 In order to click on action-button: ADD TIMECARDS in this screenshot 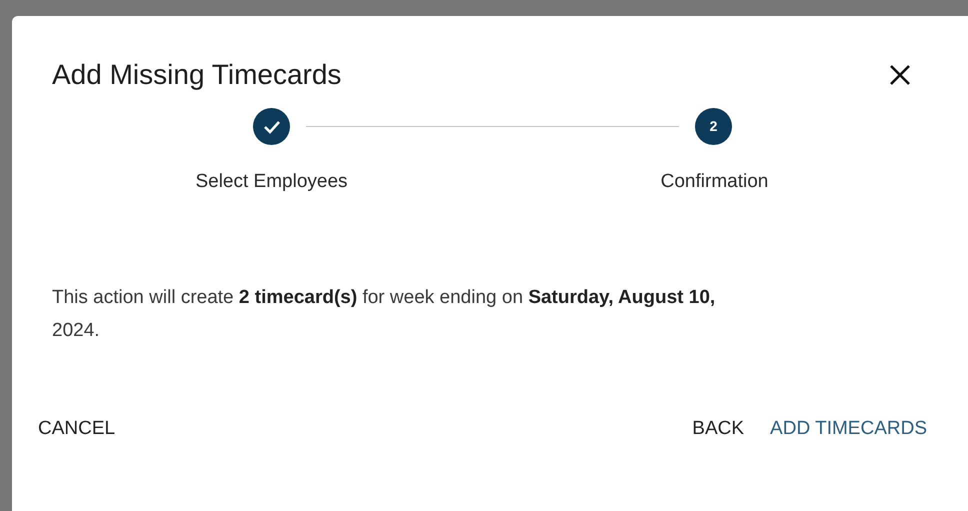, I will do `click(848, 428)`.